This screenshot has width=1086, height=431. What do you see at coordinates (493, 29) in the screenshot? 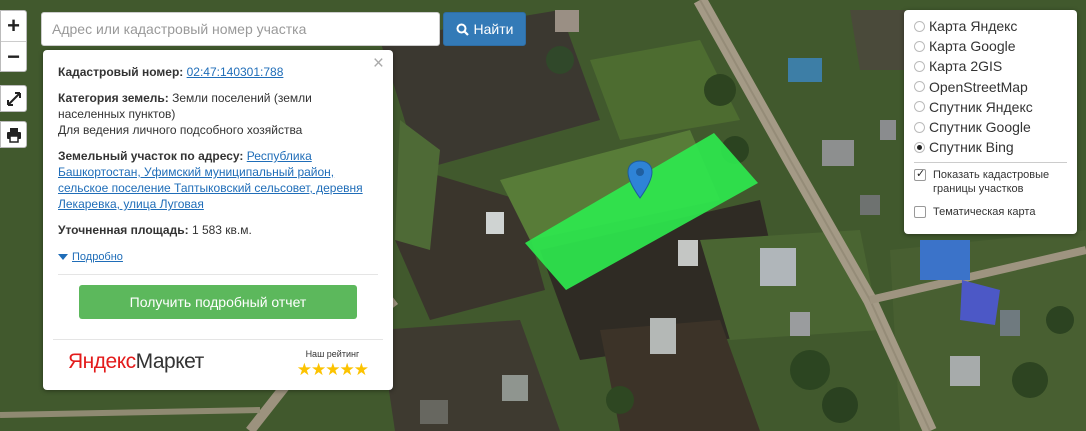
I see `search-button-label: Найти` at bounding box center [493, 29].